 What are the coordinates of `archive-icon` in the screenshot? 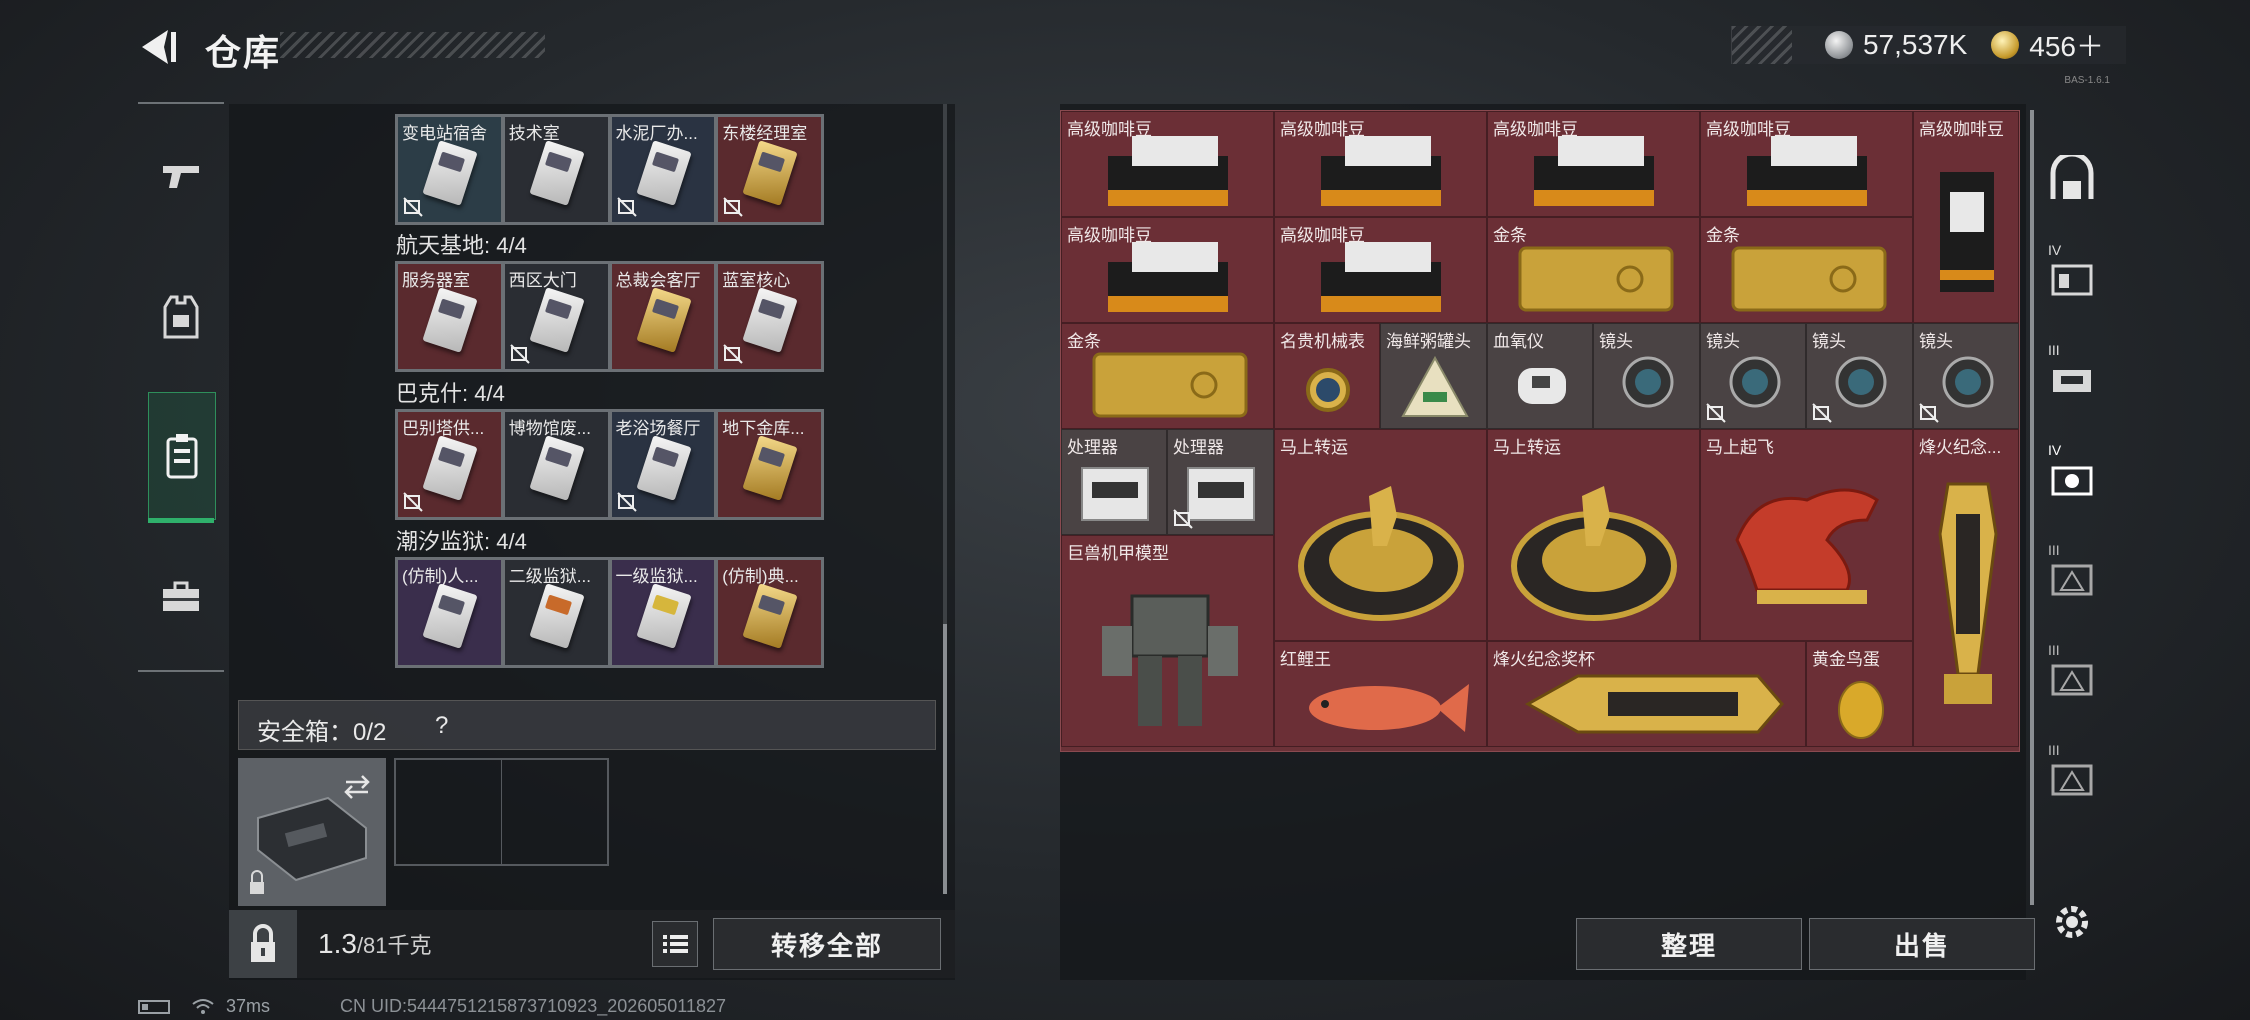 It's located at (2072, 177).